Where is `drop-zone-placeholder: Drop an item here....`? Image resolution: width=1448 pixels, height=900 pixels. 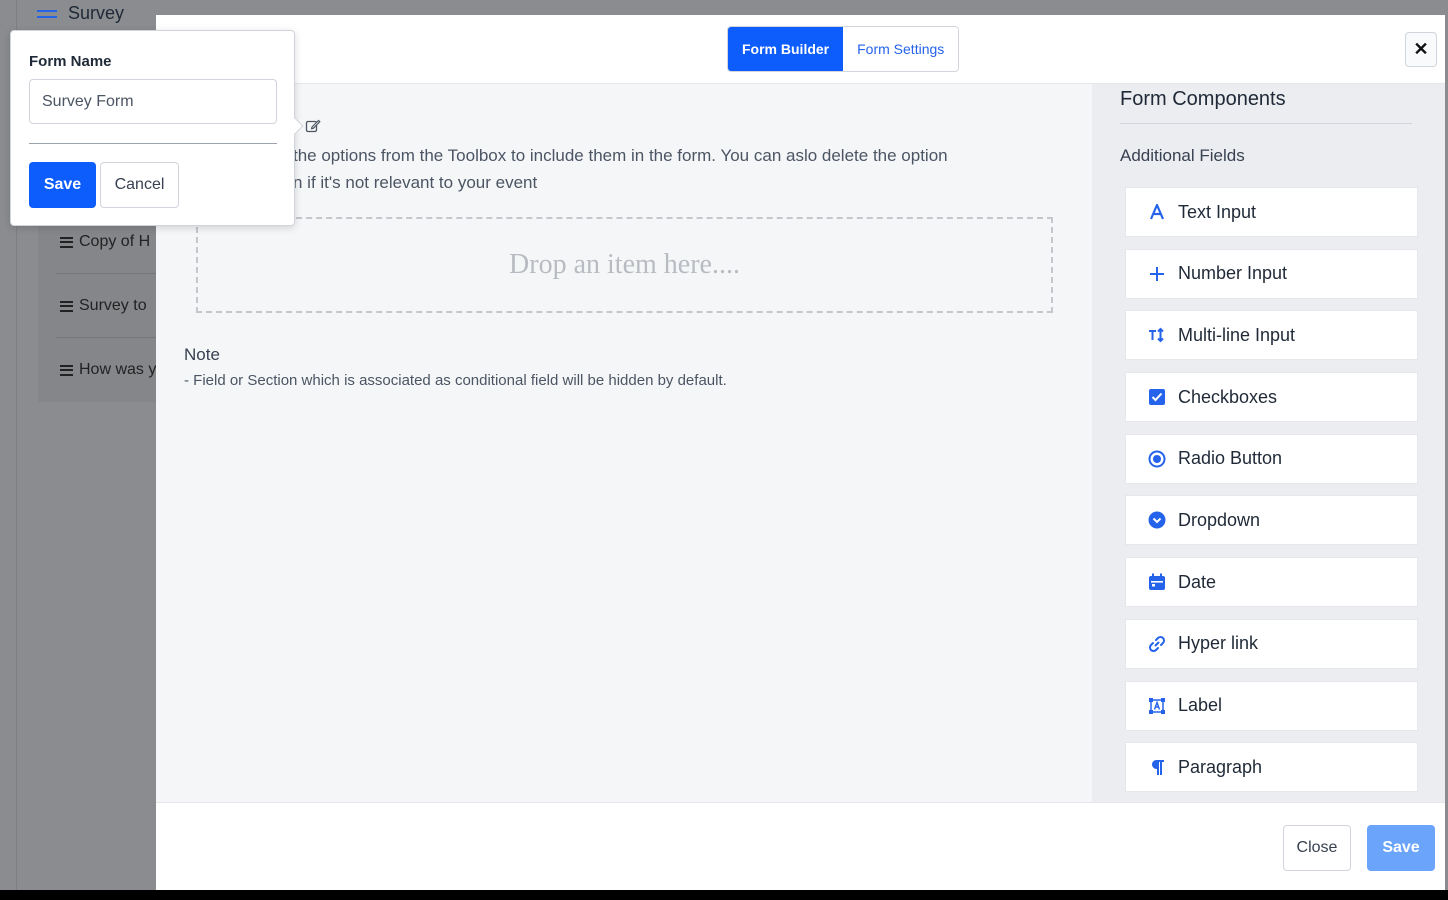 drop-zone-placeholder: Drop an item here.... is located at coordinates (624, 264).